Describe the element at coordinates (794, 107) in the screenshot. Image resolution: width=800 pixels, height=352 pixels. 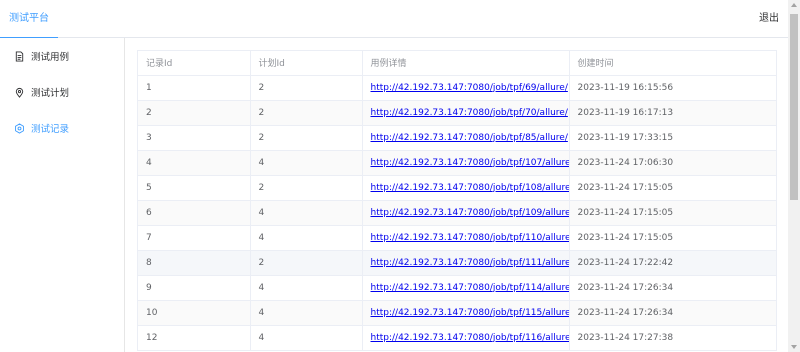
I see `scroll-thumb` at that location.